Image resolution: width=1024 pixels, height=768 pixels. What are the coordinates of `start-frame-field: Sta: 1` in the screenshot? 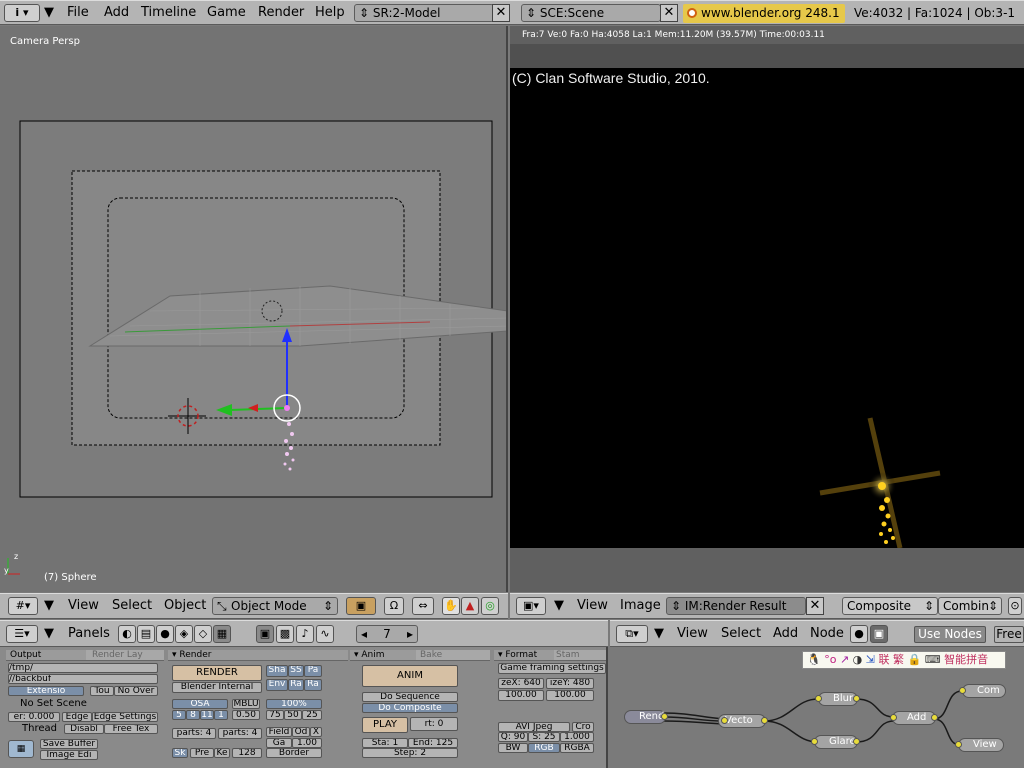 It's located at (385, 743).